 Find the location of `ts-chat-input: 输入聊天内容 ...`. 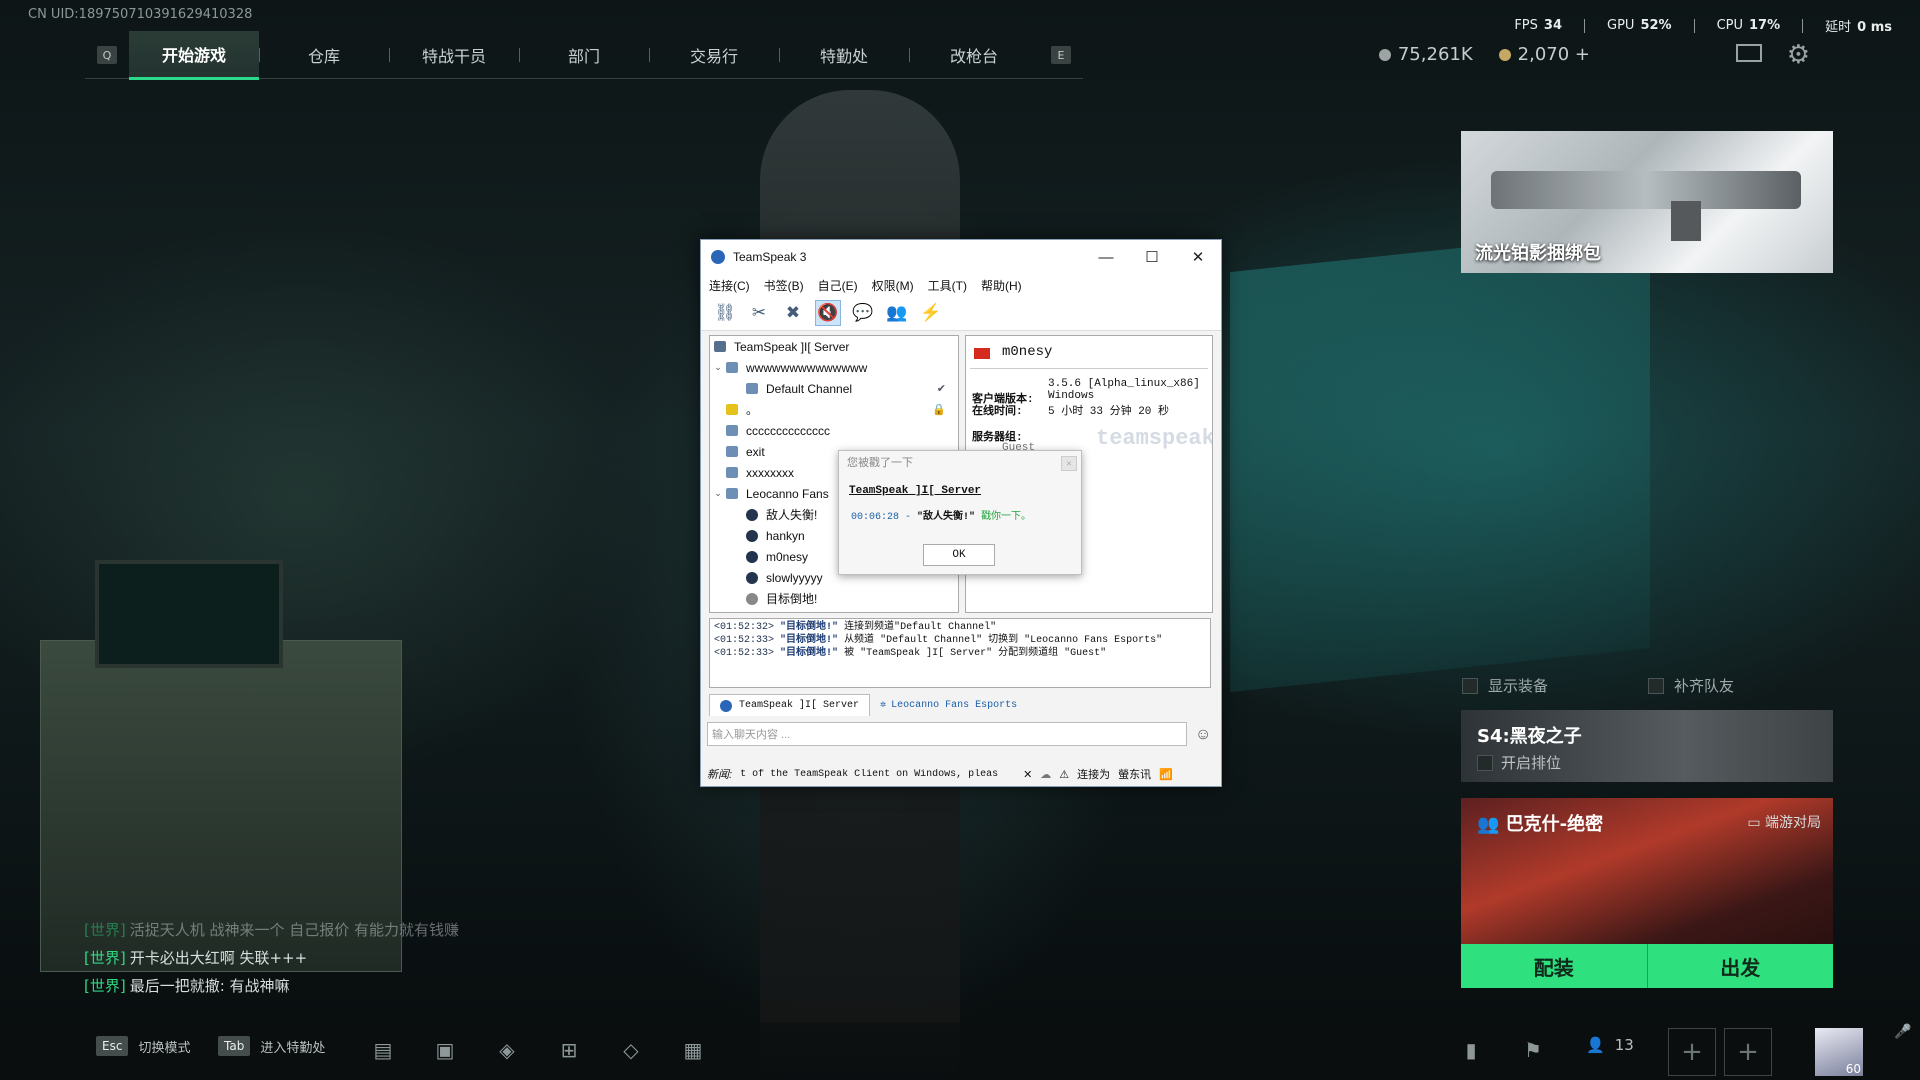

ts-chat-input: 输入聊天内容 ... is located at coordinates (947, 734).